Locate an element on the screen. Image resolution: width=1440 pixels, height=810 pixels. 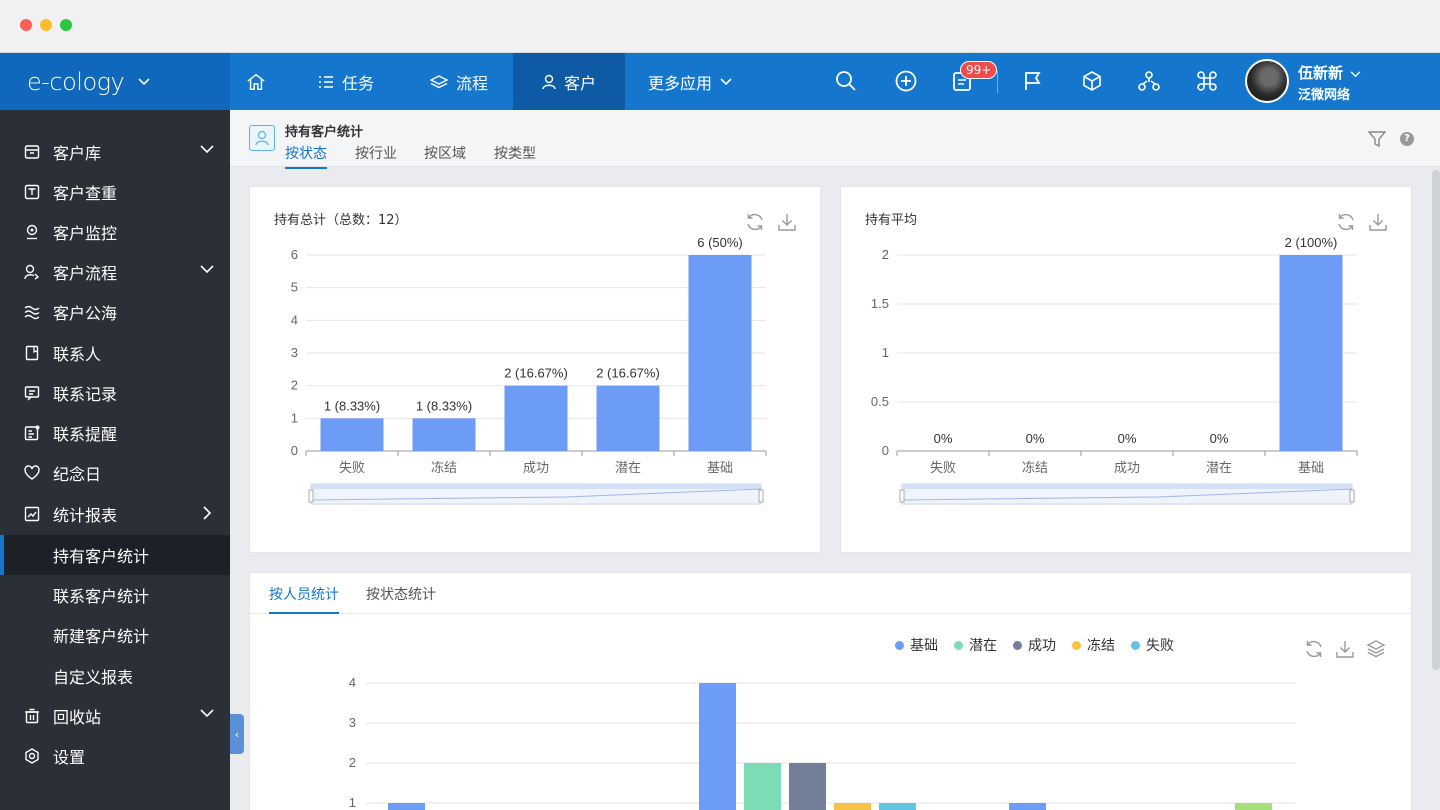
nav-workflow-label: 流程 is located at coordinates (472, 83).